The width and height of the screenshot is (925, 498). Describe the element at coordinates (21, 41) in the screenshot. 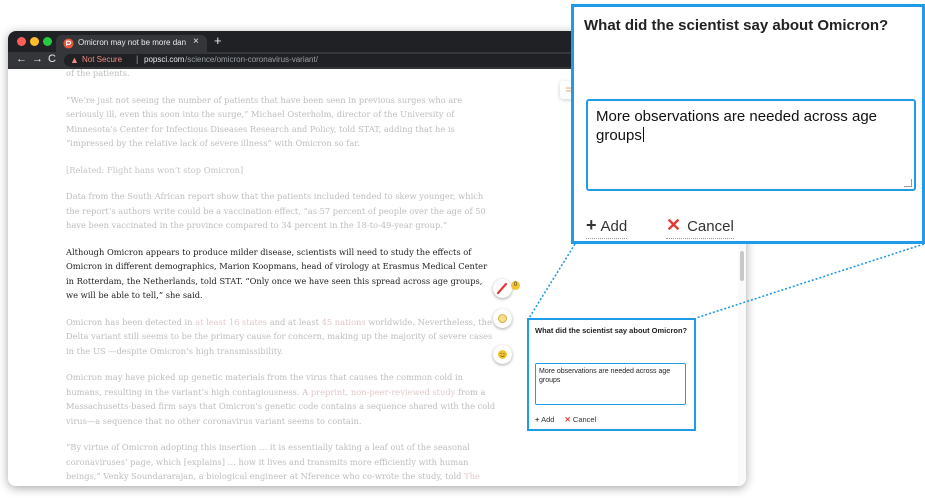

I see `close-window-button` at that location.